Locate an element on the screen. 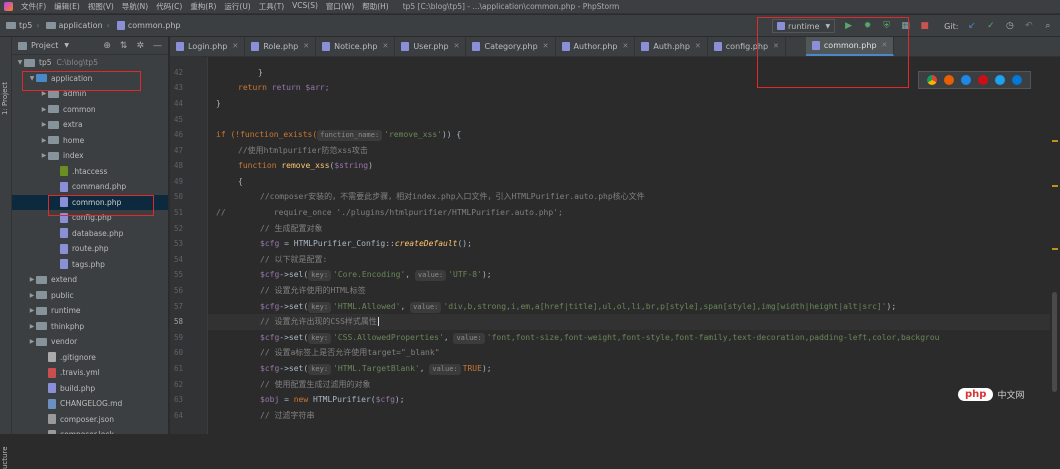 This screenshot has width=1060, height=469. menu-item: 帮助(H) is located at coordinates (375, 6).